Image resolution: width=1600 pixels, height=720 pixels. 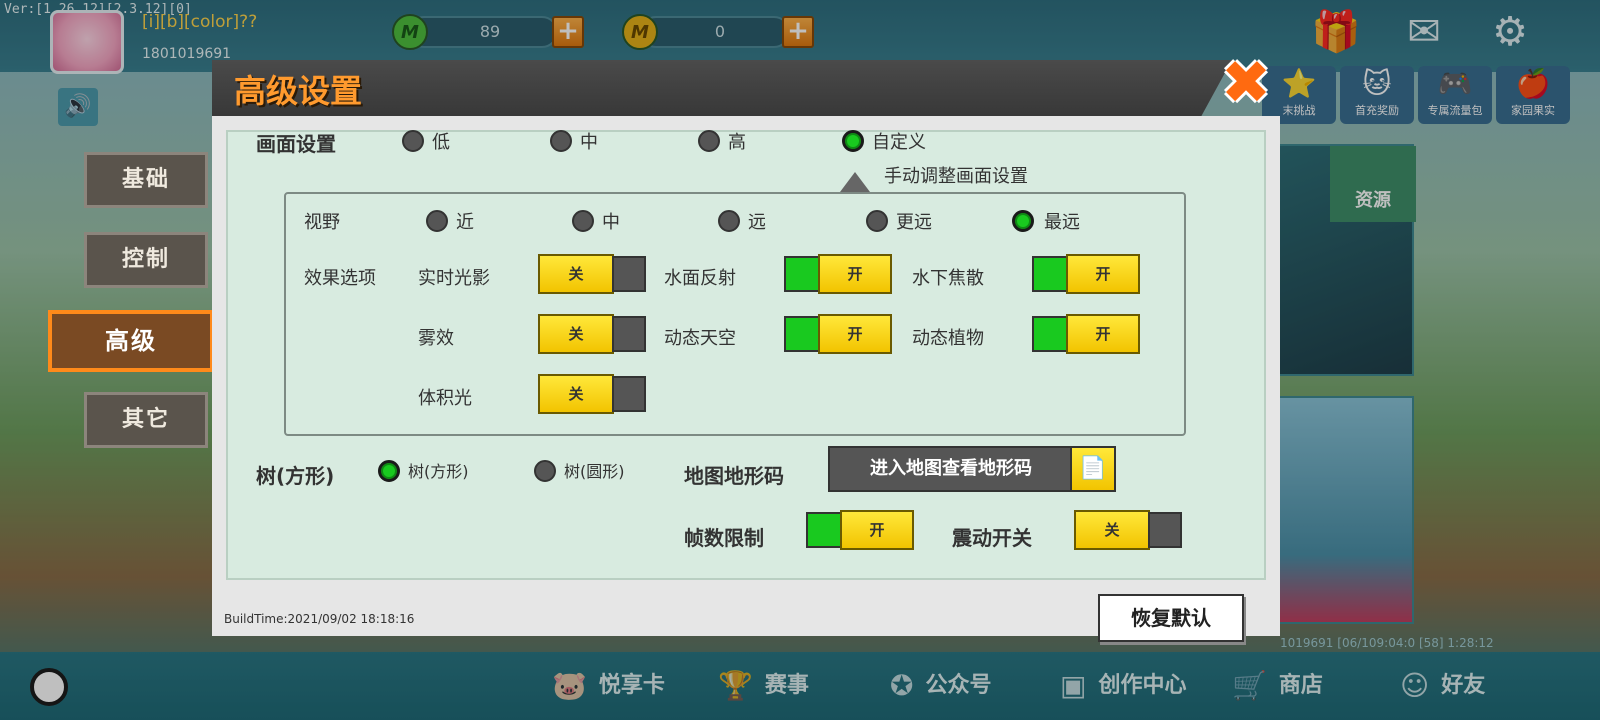 What do you see at coordinates (436, 338) in the screenshot?
I see `effect-fog-label: 雾效` at bounding box center [436, 338].